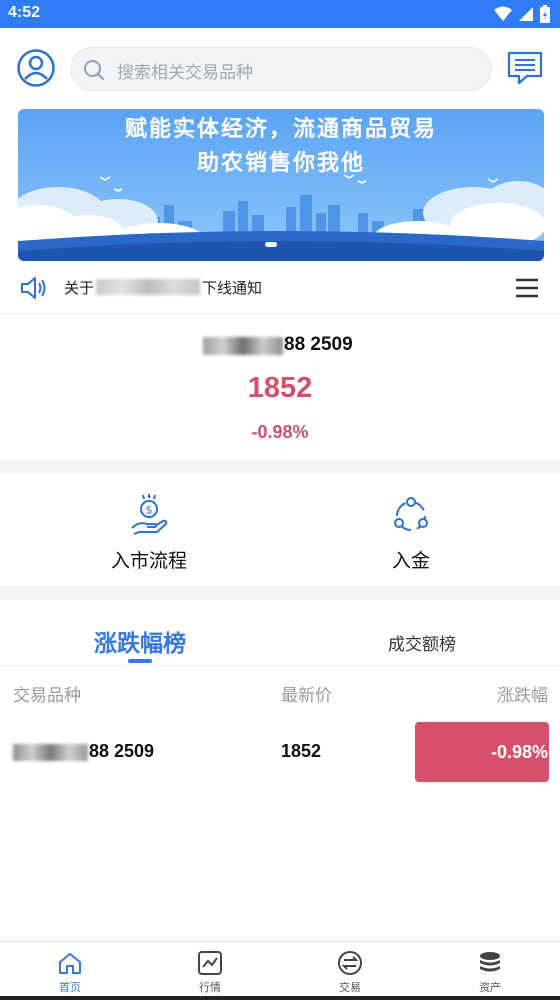 This screenshot has width=560, height=1000. I want to click on tab-indicator, so click(140, 661).